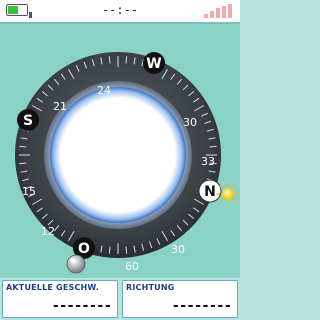 This screenshot has height=320, width=320. I want to click on direction-panel: RICHTUNG --------, so click(180, 299).